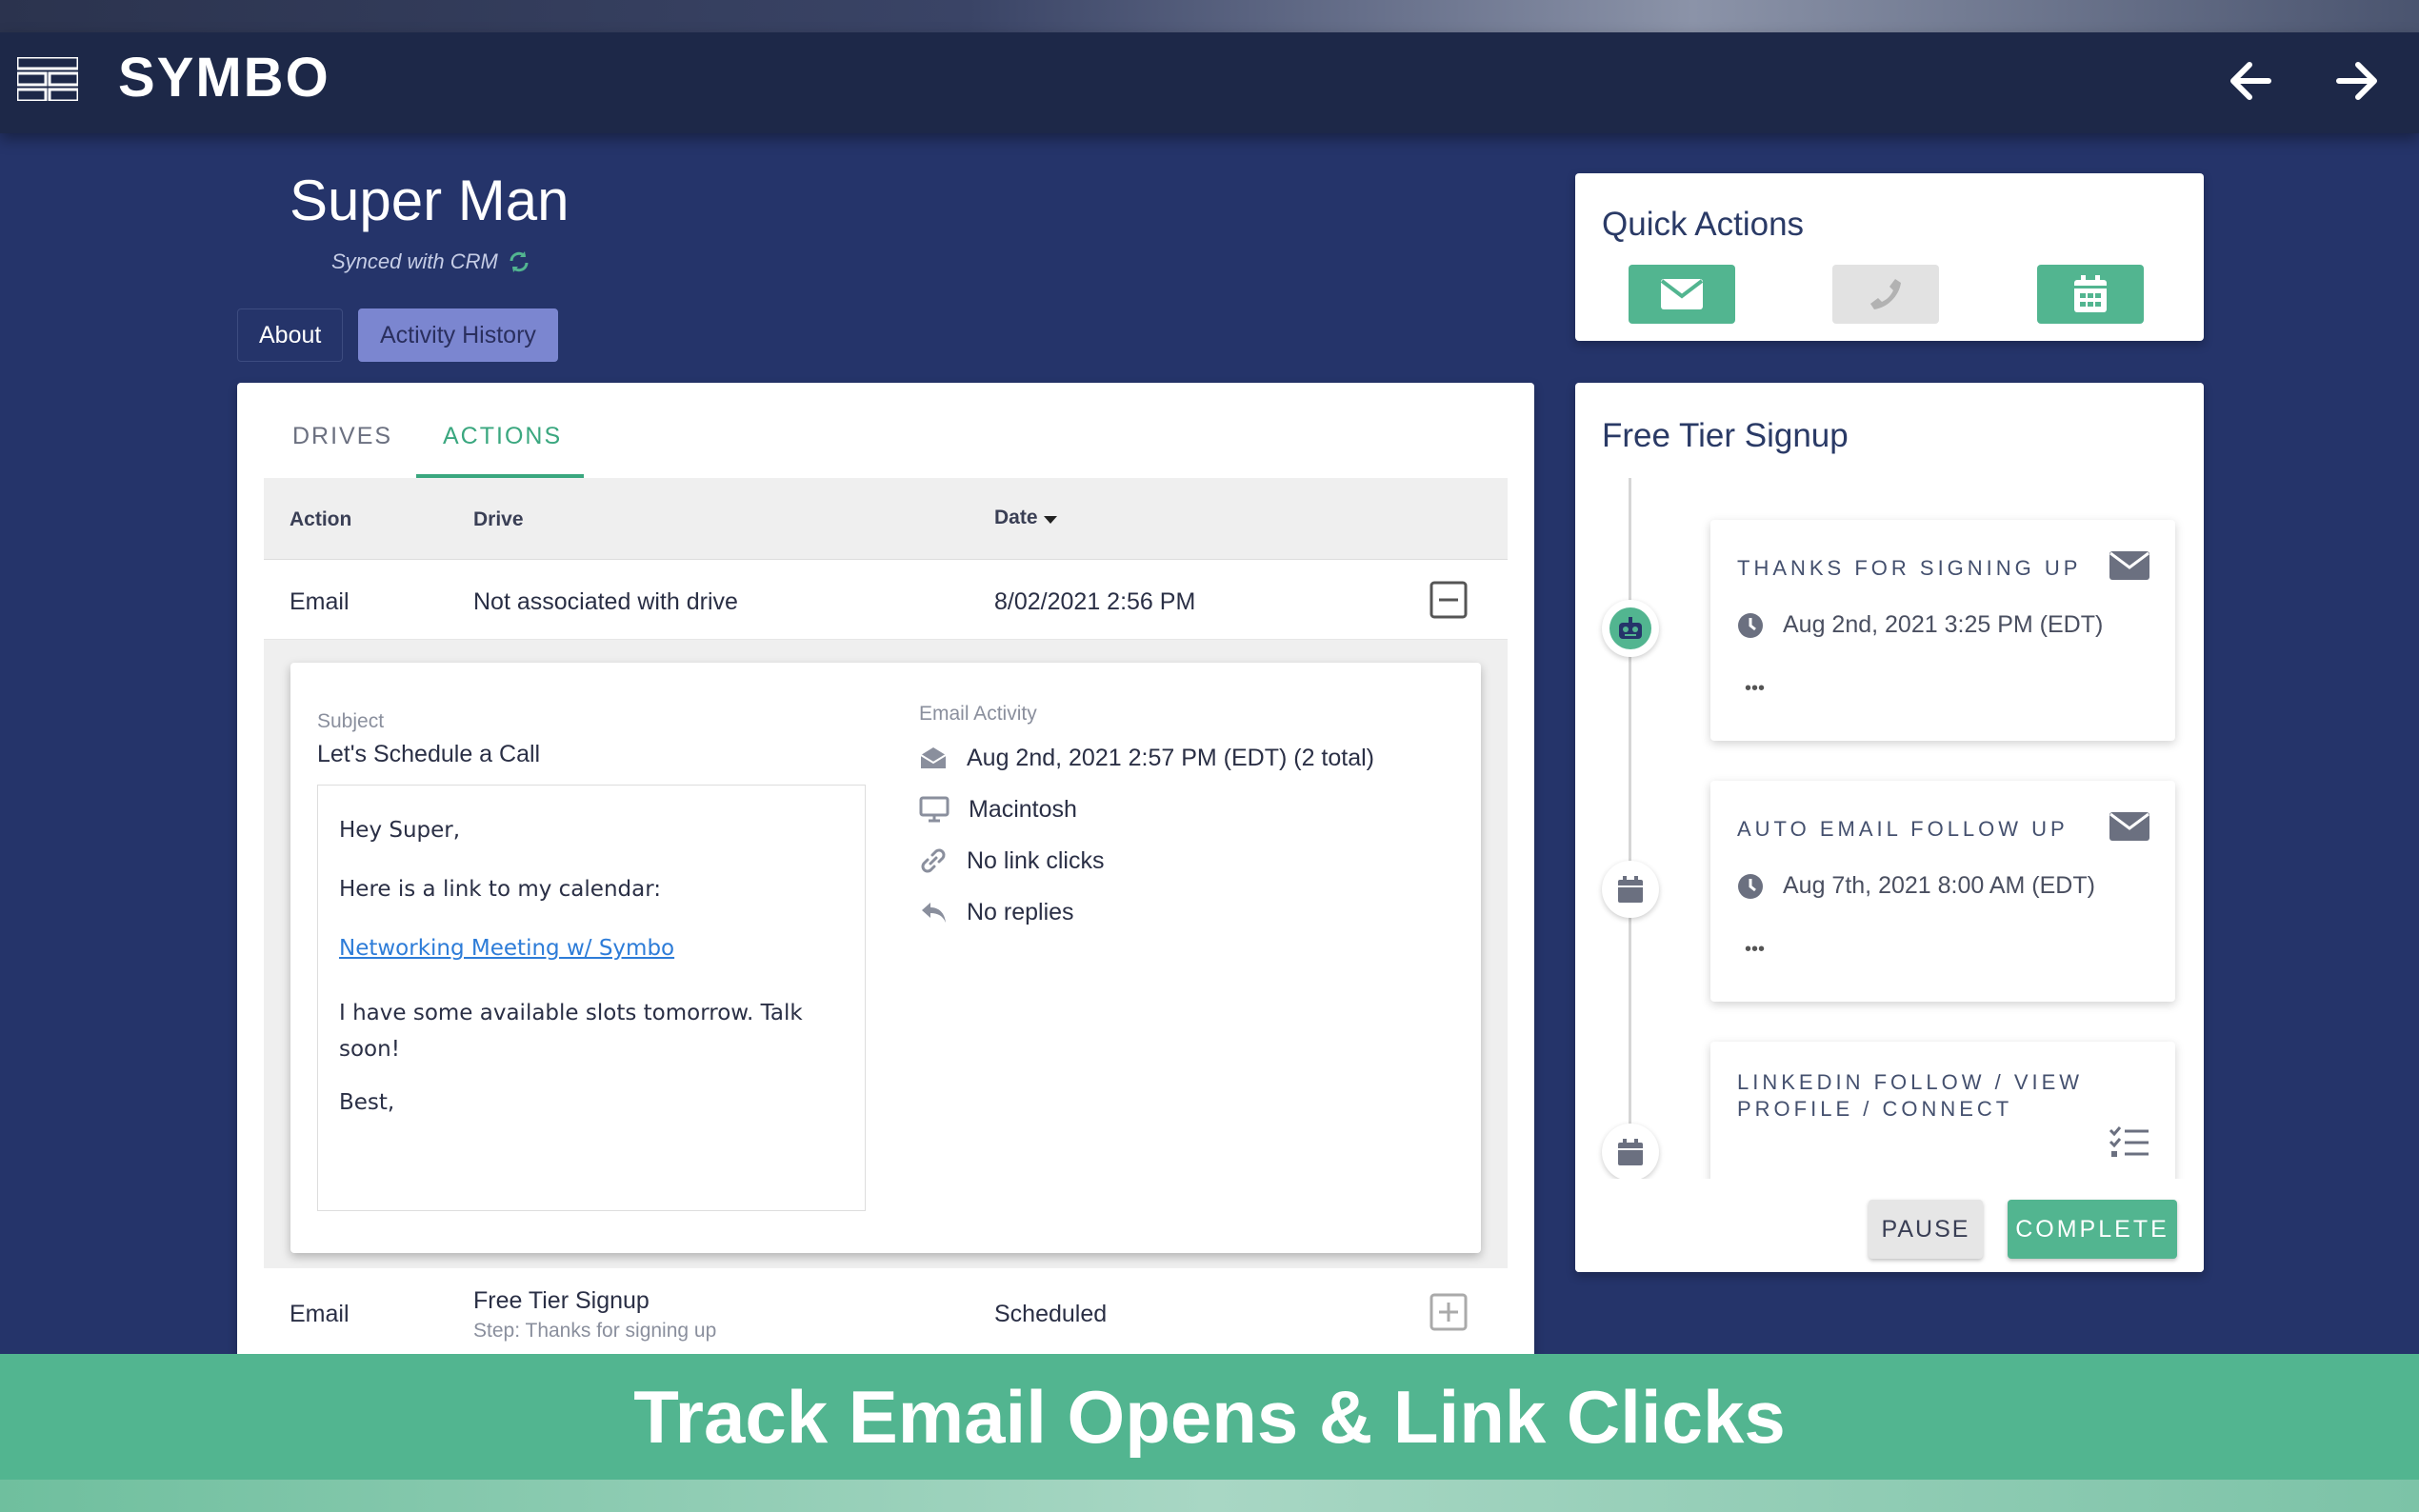  I want to click on sync-status-text: Synced with CRM, so click(414, 261).